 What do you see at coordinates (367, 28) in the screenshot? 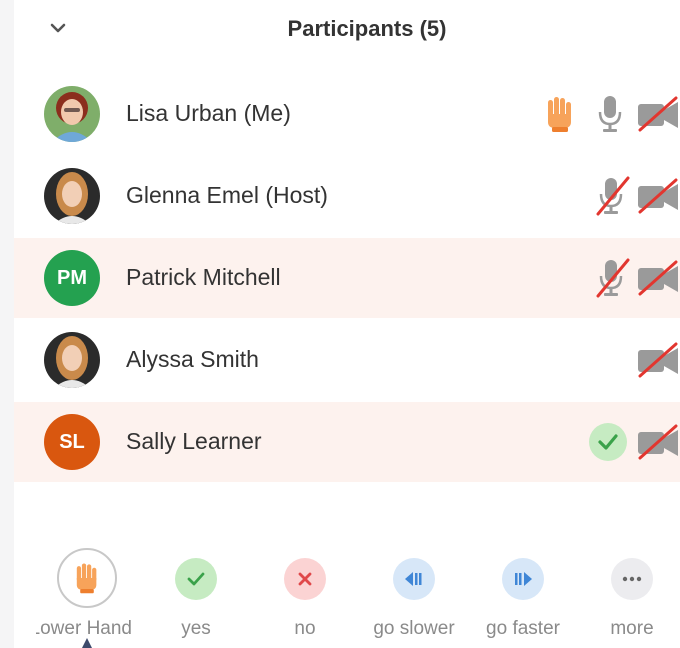
I see `panel-title: Participants (5)` at bounding box center [367, 28].